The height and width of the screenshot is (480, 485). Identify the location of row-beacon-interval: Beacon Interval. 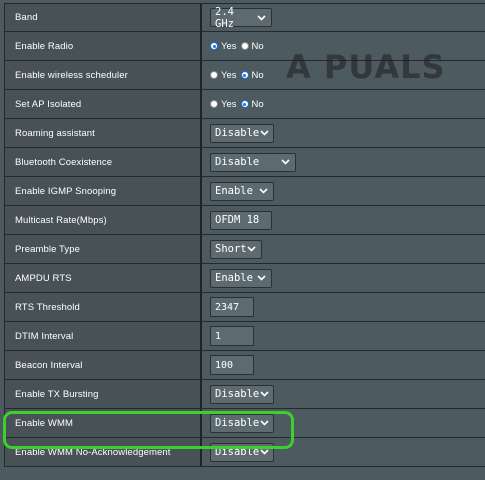
(245, 365).